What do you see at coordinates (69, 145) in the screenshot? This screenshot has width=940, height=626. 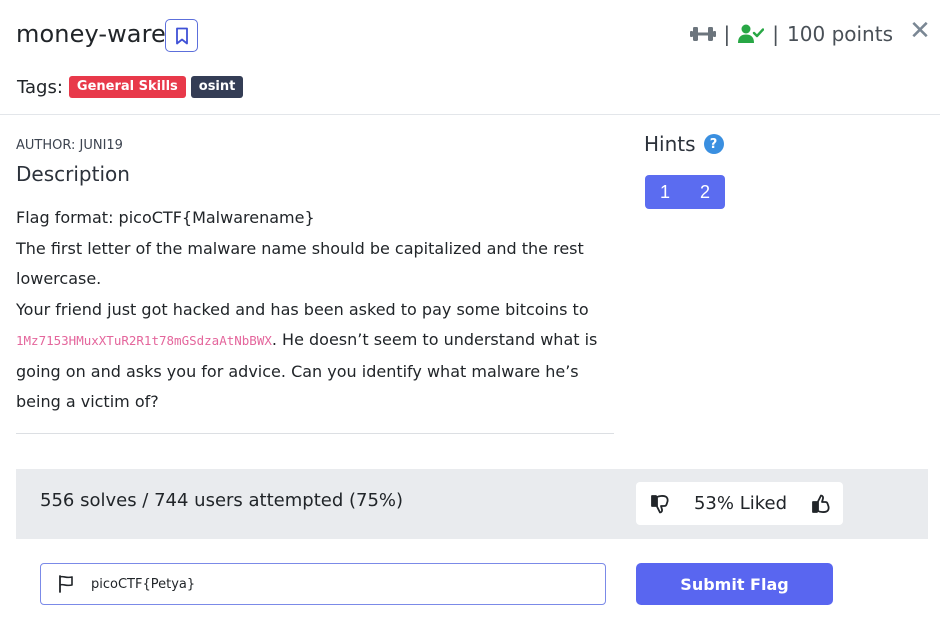 I see `author-label: AUTHOR: JUNI19` at bounding box center [69, 145].